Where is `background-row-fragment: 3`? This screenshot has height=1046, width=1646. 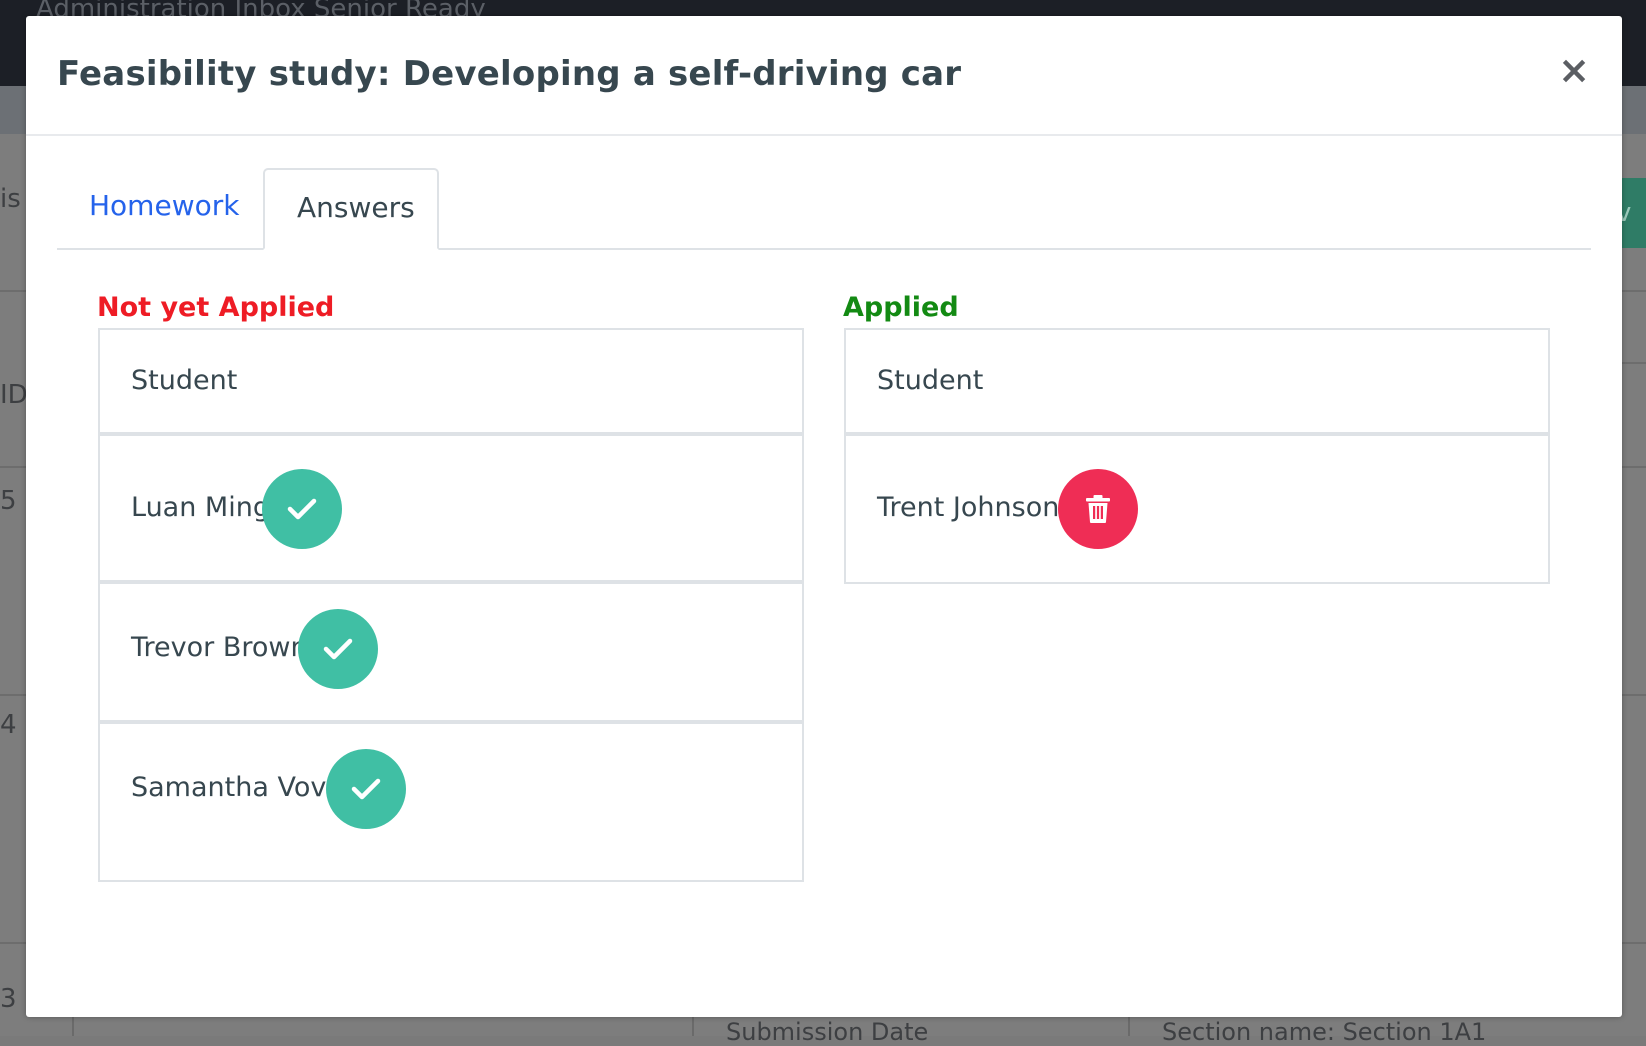
background-row-fragment: 3 is located at coordinates (8, 999).